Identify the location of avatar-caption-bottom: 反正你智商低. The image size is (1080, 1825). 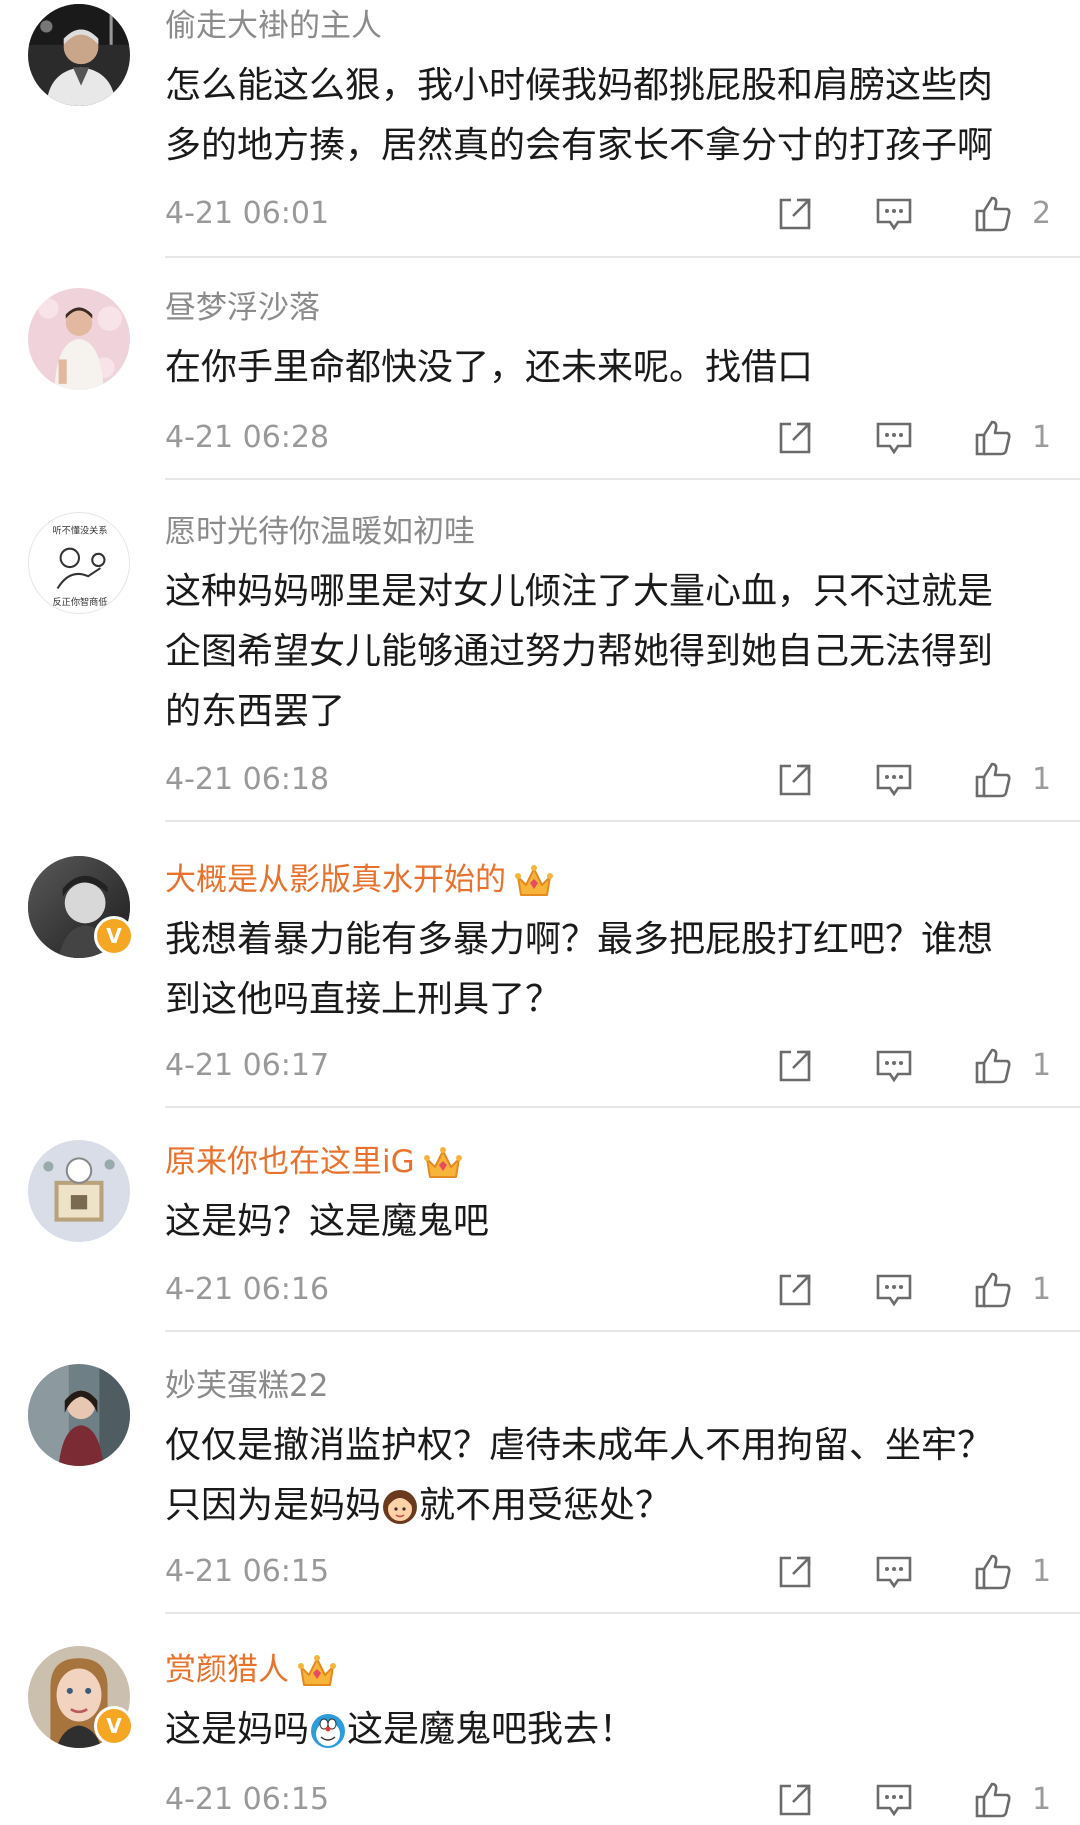
(79, 602).